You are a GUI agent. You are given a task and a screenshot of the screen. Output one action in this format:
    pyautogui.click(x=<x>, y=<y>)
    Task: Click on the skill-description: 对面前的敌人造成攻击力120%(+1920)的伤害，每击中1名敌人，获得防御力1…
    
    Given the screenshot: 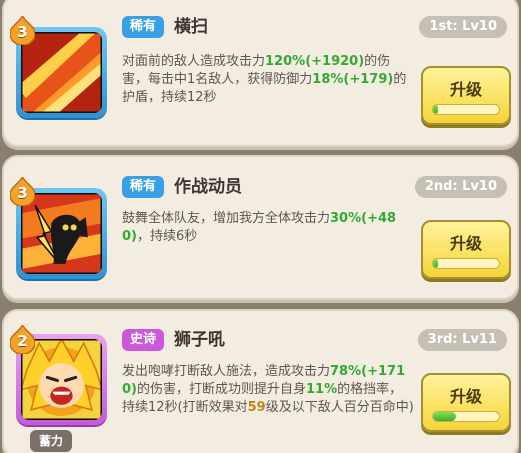 What is the action you would take?
    pyautogui.click(x=264, y=79)
    